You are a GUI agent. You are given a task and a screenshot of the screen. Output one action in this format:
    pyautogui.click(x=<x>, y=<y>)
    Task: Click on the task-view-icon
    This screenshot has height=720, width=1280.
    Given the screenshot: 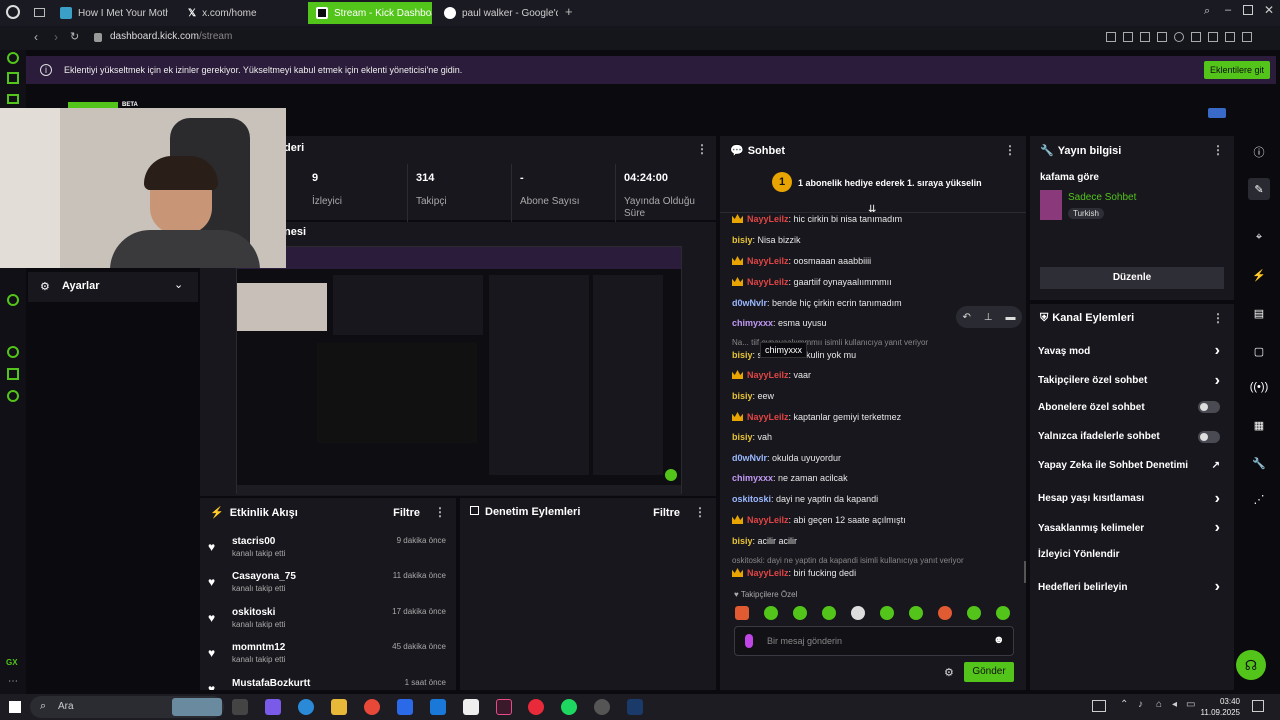 What is the action you would take?
    pyautogui.click(x=240, y=707)
    